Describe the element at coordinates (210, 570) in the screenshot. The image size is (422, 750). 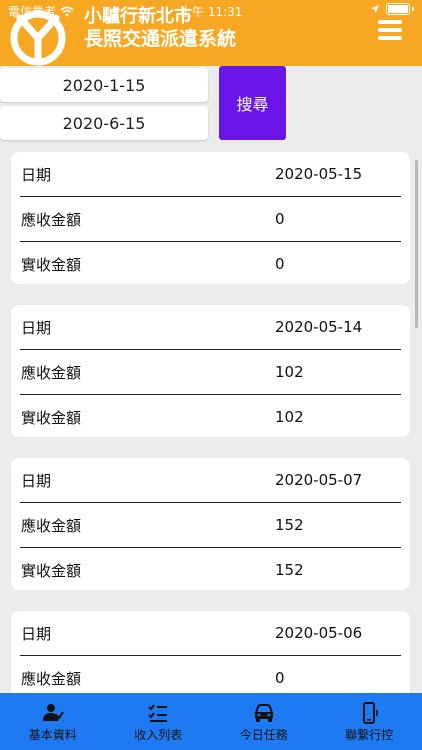
I see `amount-received-row: 實收金額 152` at that location.